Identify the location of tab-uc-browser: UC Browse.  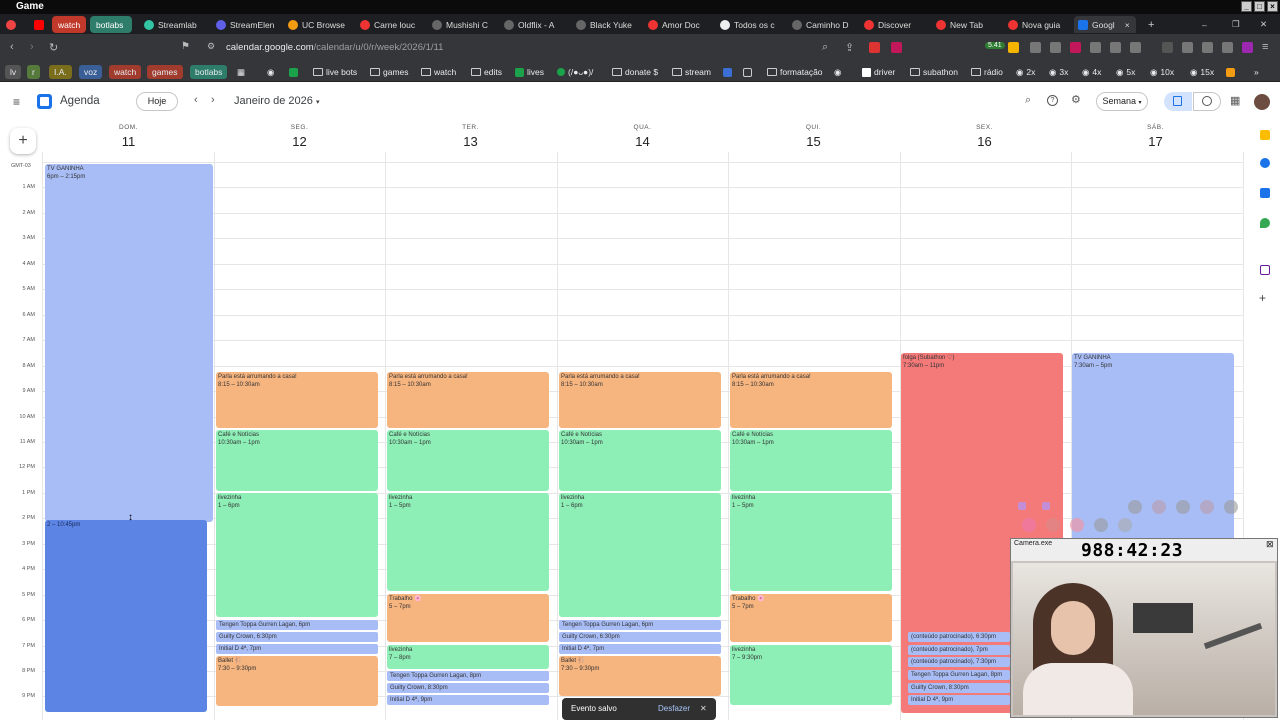
(316, 24).